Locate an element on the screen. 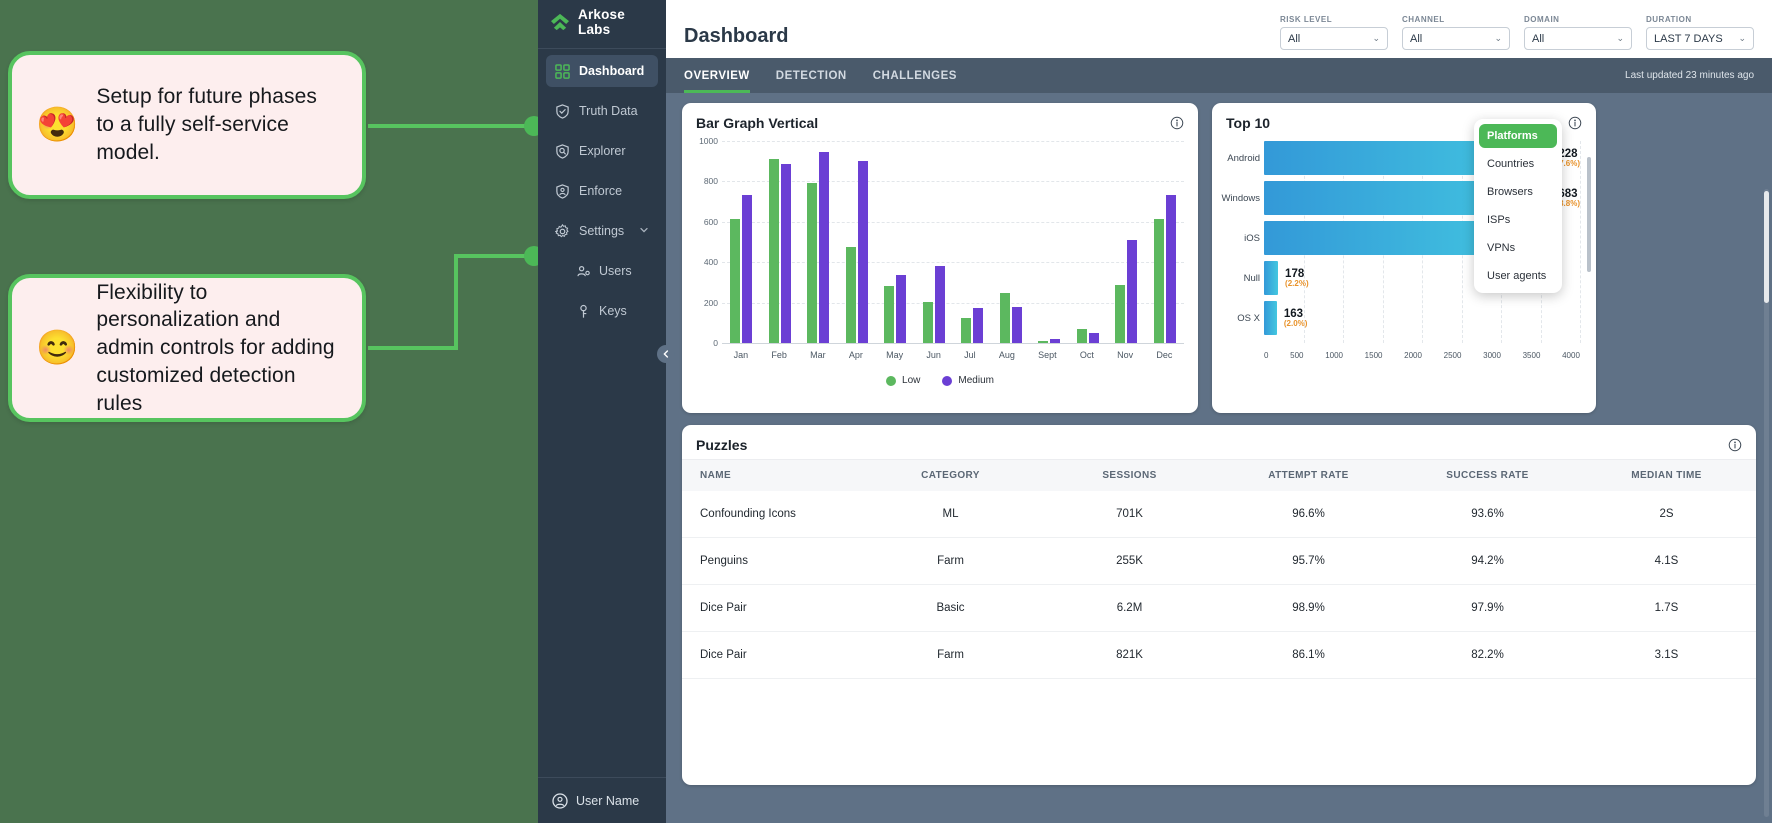  table-row: Penguins Farm 255K 95.7% 94.2% 4.1S is located at coordinates (1219, 561).